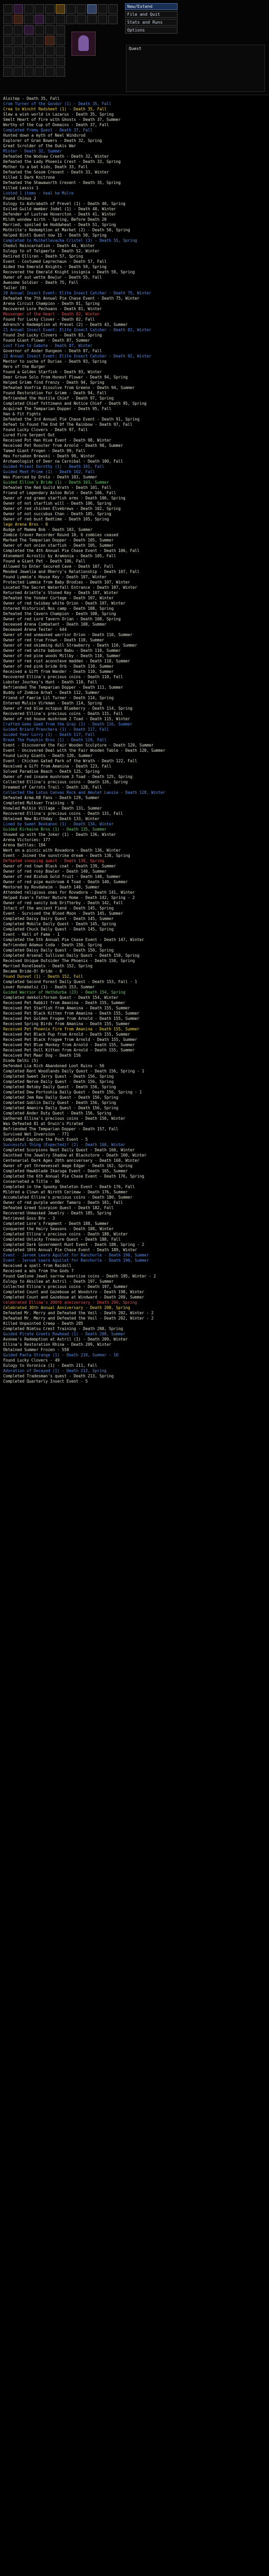 This screenshot has height=2576, width=269. I want to click on log-entry: Lobster Jourkey's Hunt - Death 110, Fall, so click(50, 682).